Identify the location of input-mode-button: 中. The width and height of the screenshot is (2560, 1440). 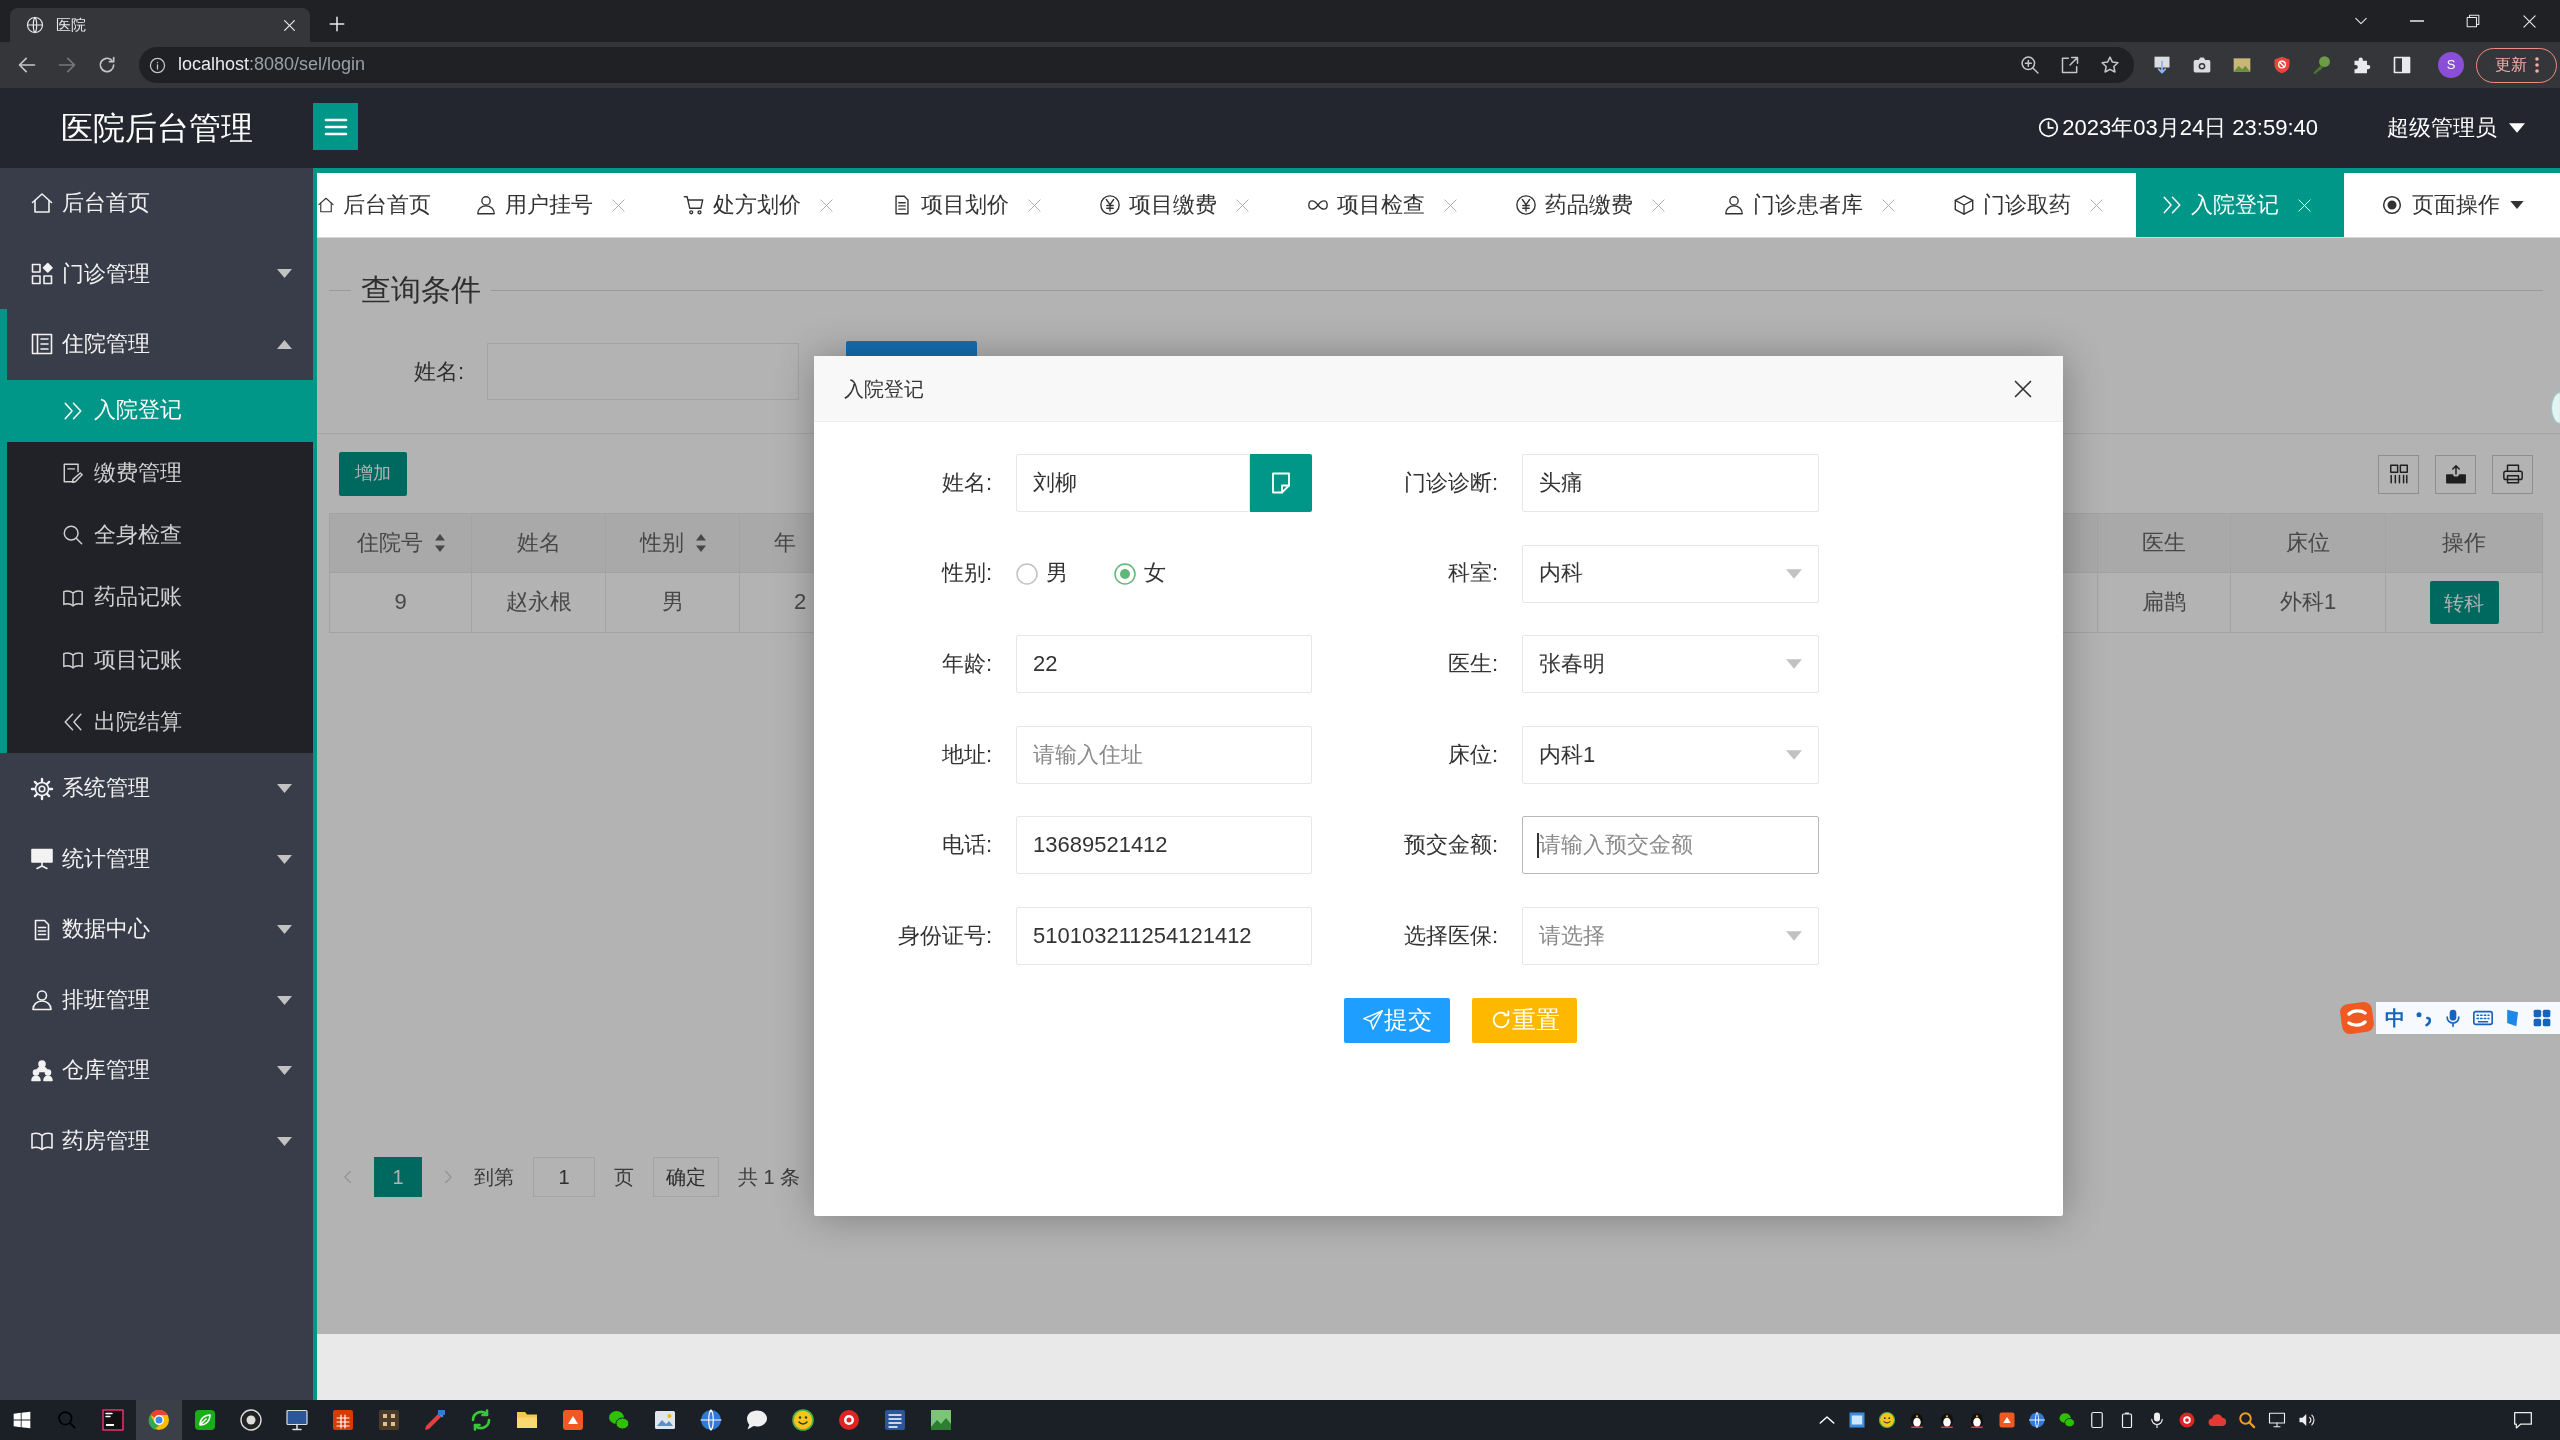
(2394, 1018).